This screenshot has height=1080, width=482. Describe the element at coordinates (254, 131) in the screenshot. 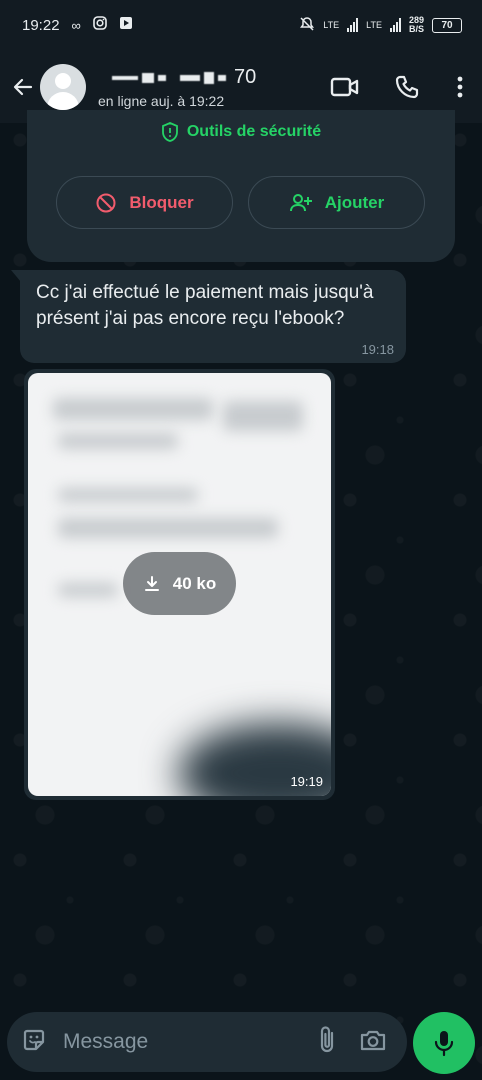

I see `safety-tools-label: Outils de sécurité` at that location.